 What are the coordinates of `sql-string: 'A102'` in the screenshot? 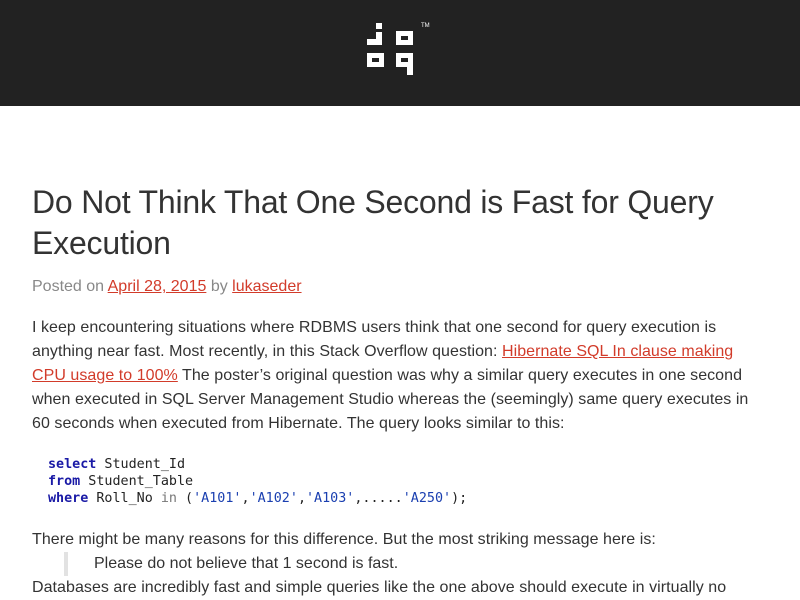 It's located at (273, 498).